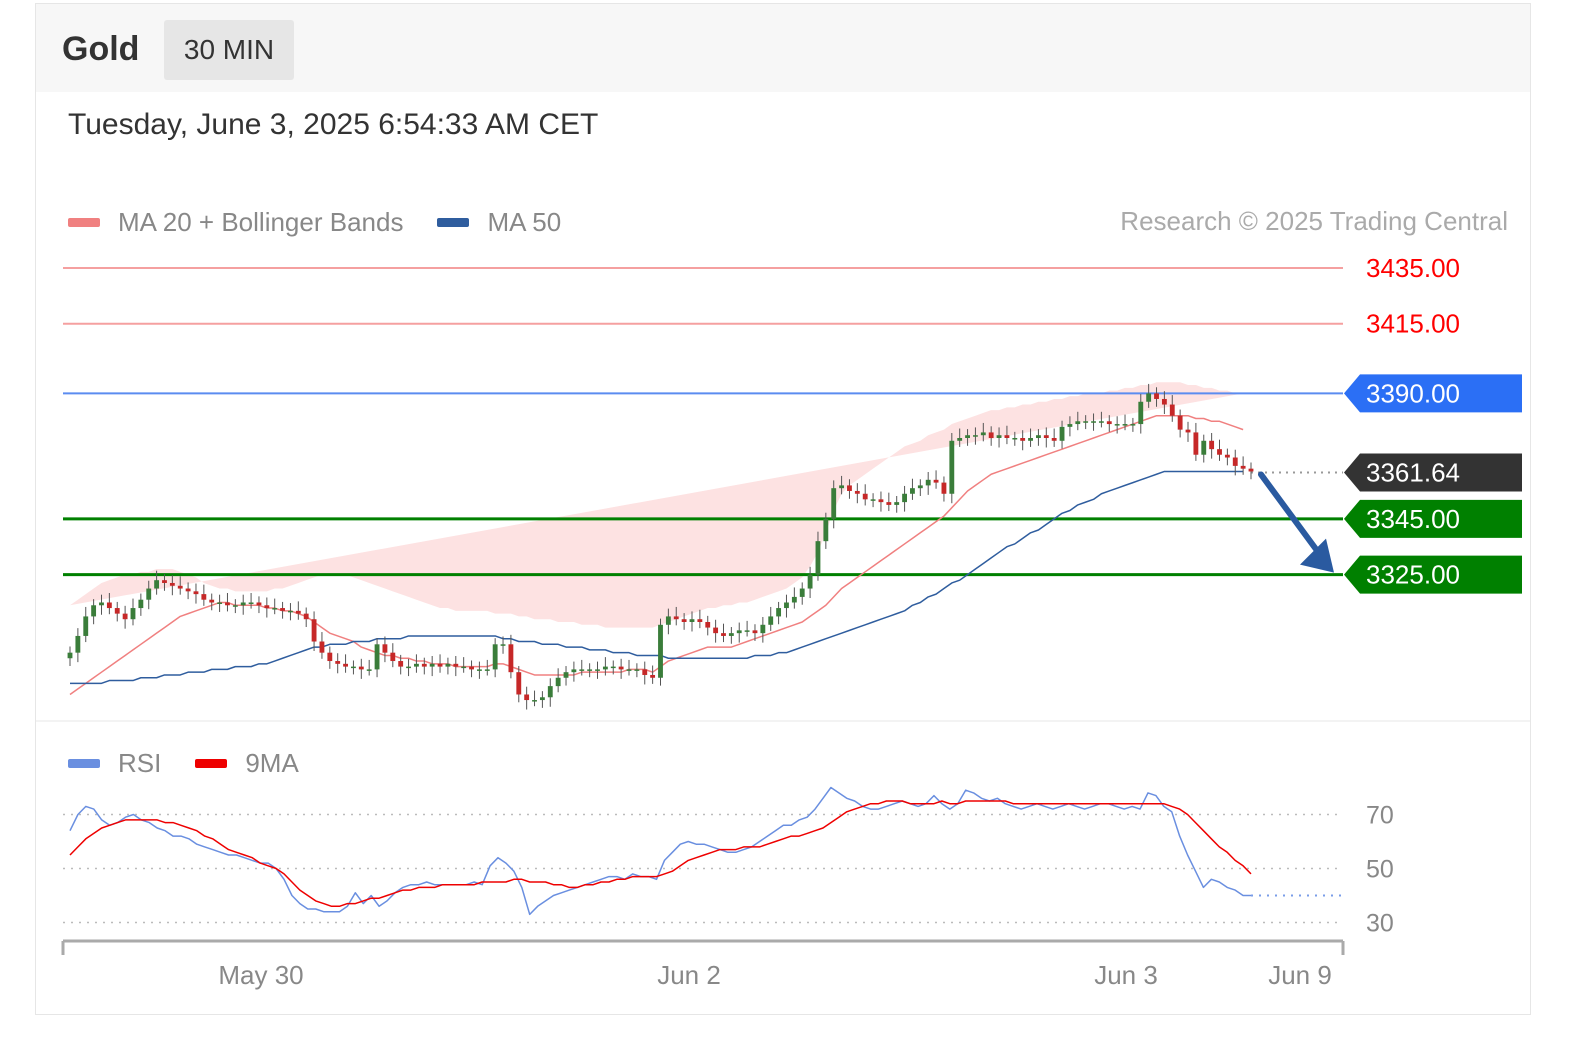 This screenshot has width=1571, height=1038. What do you see at coordinates (260, 975) in the screenshot?
I see `x-tick-label: May 30` at bounding box center [260, 975].